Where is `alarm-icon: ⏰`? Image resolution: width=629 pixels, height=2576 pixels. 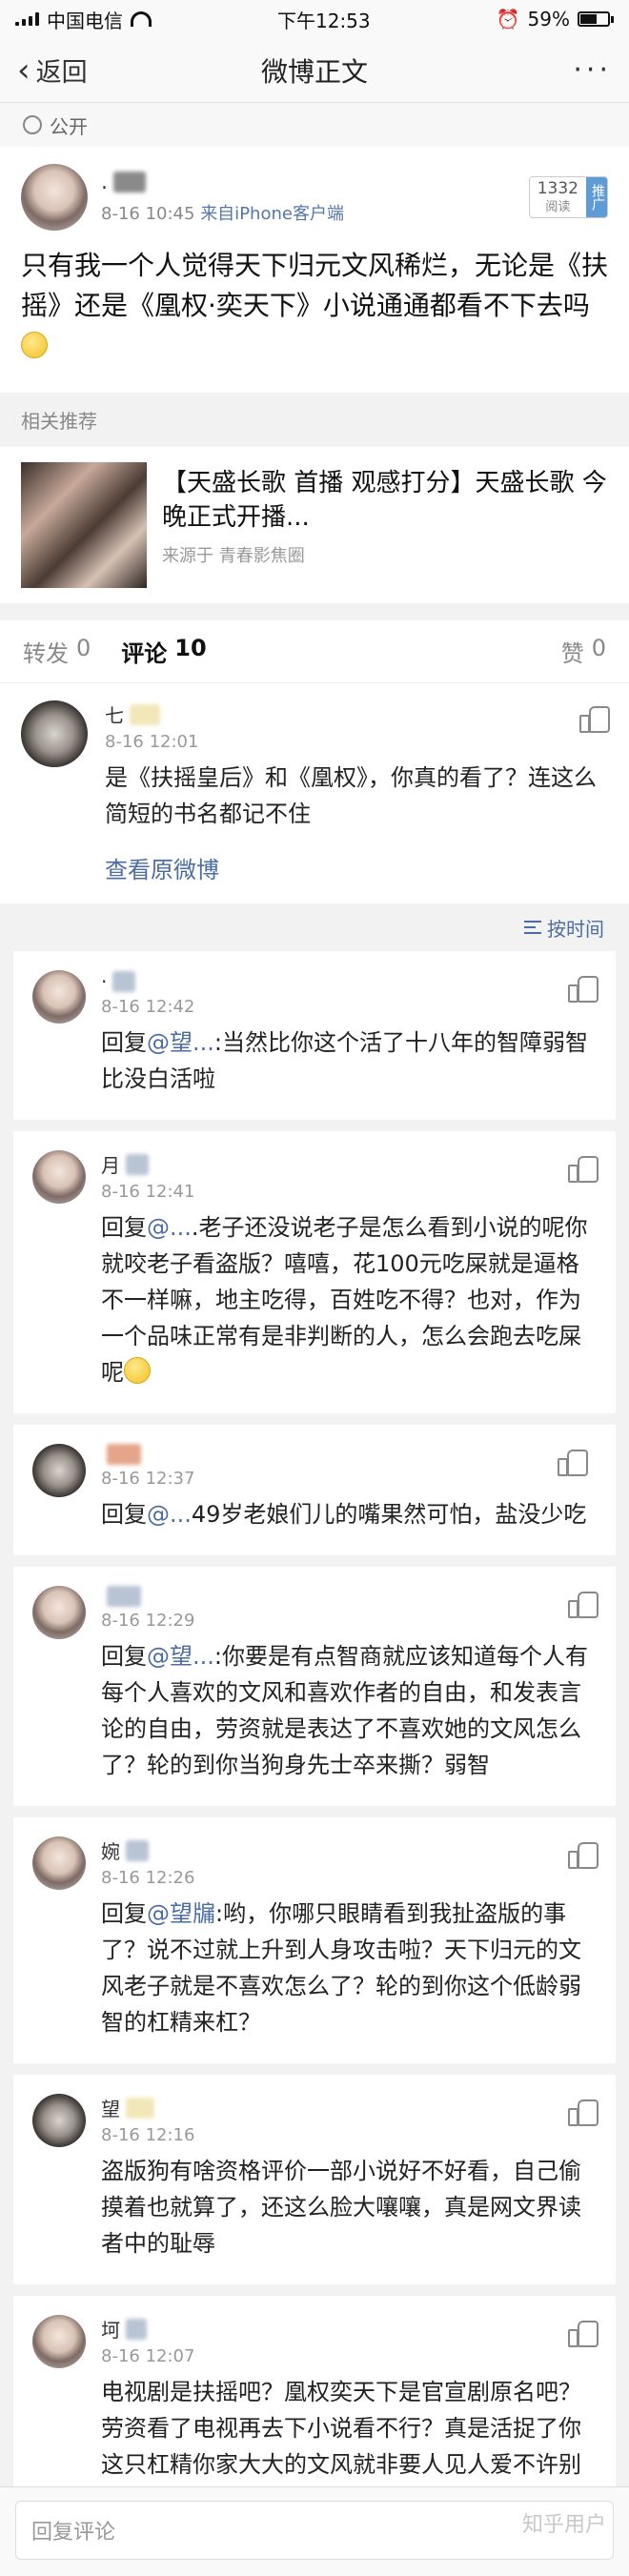 alarm-icon: ⏰ is located at coordinates (508, 19).